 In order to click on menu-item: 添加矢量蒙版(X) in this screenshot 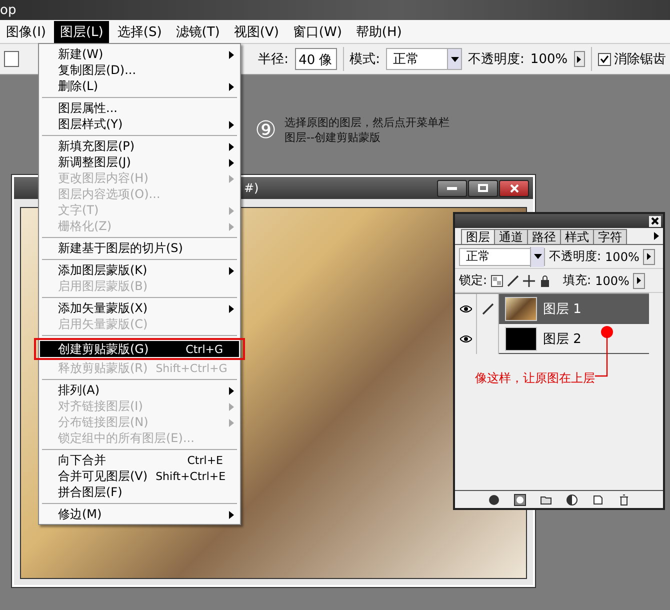, I will do `click(139, 308)`.